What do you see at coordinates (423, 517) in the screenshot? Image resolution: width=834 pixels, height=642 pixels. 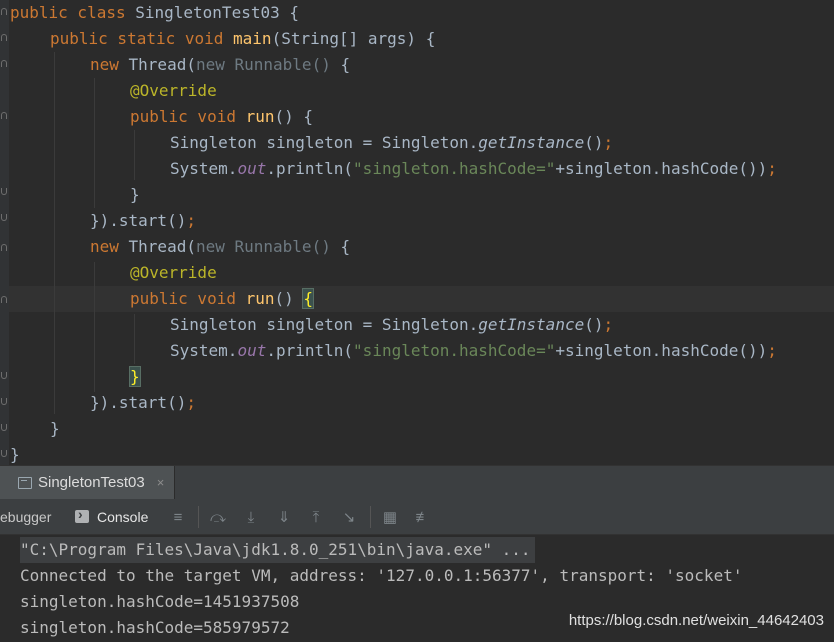 I see `trace-icon: ≢` at bounding box center [423, 517].